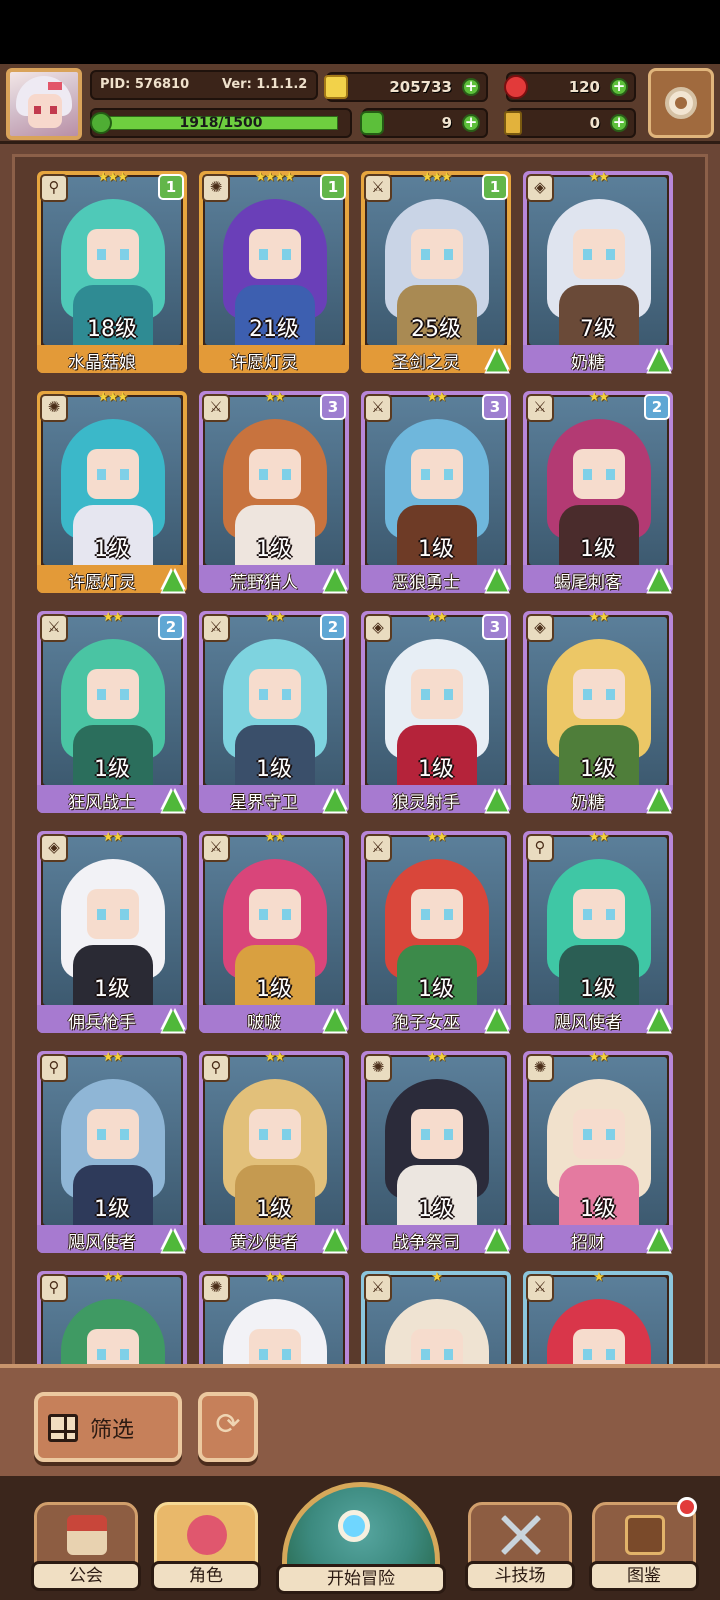  Describe the element at coordinates (599, 1277) in the screenshot. I see `star-rating: ★` at that location.